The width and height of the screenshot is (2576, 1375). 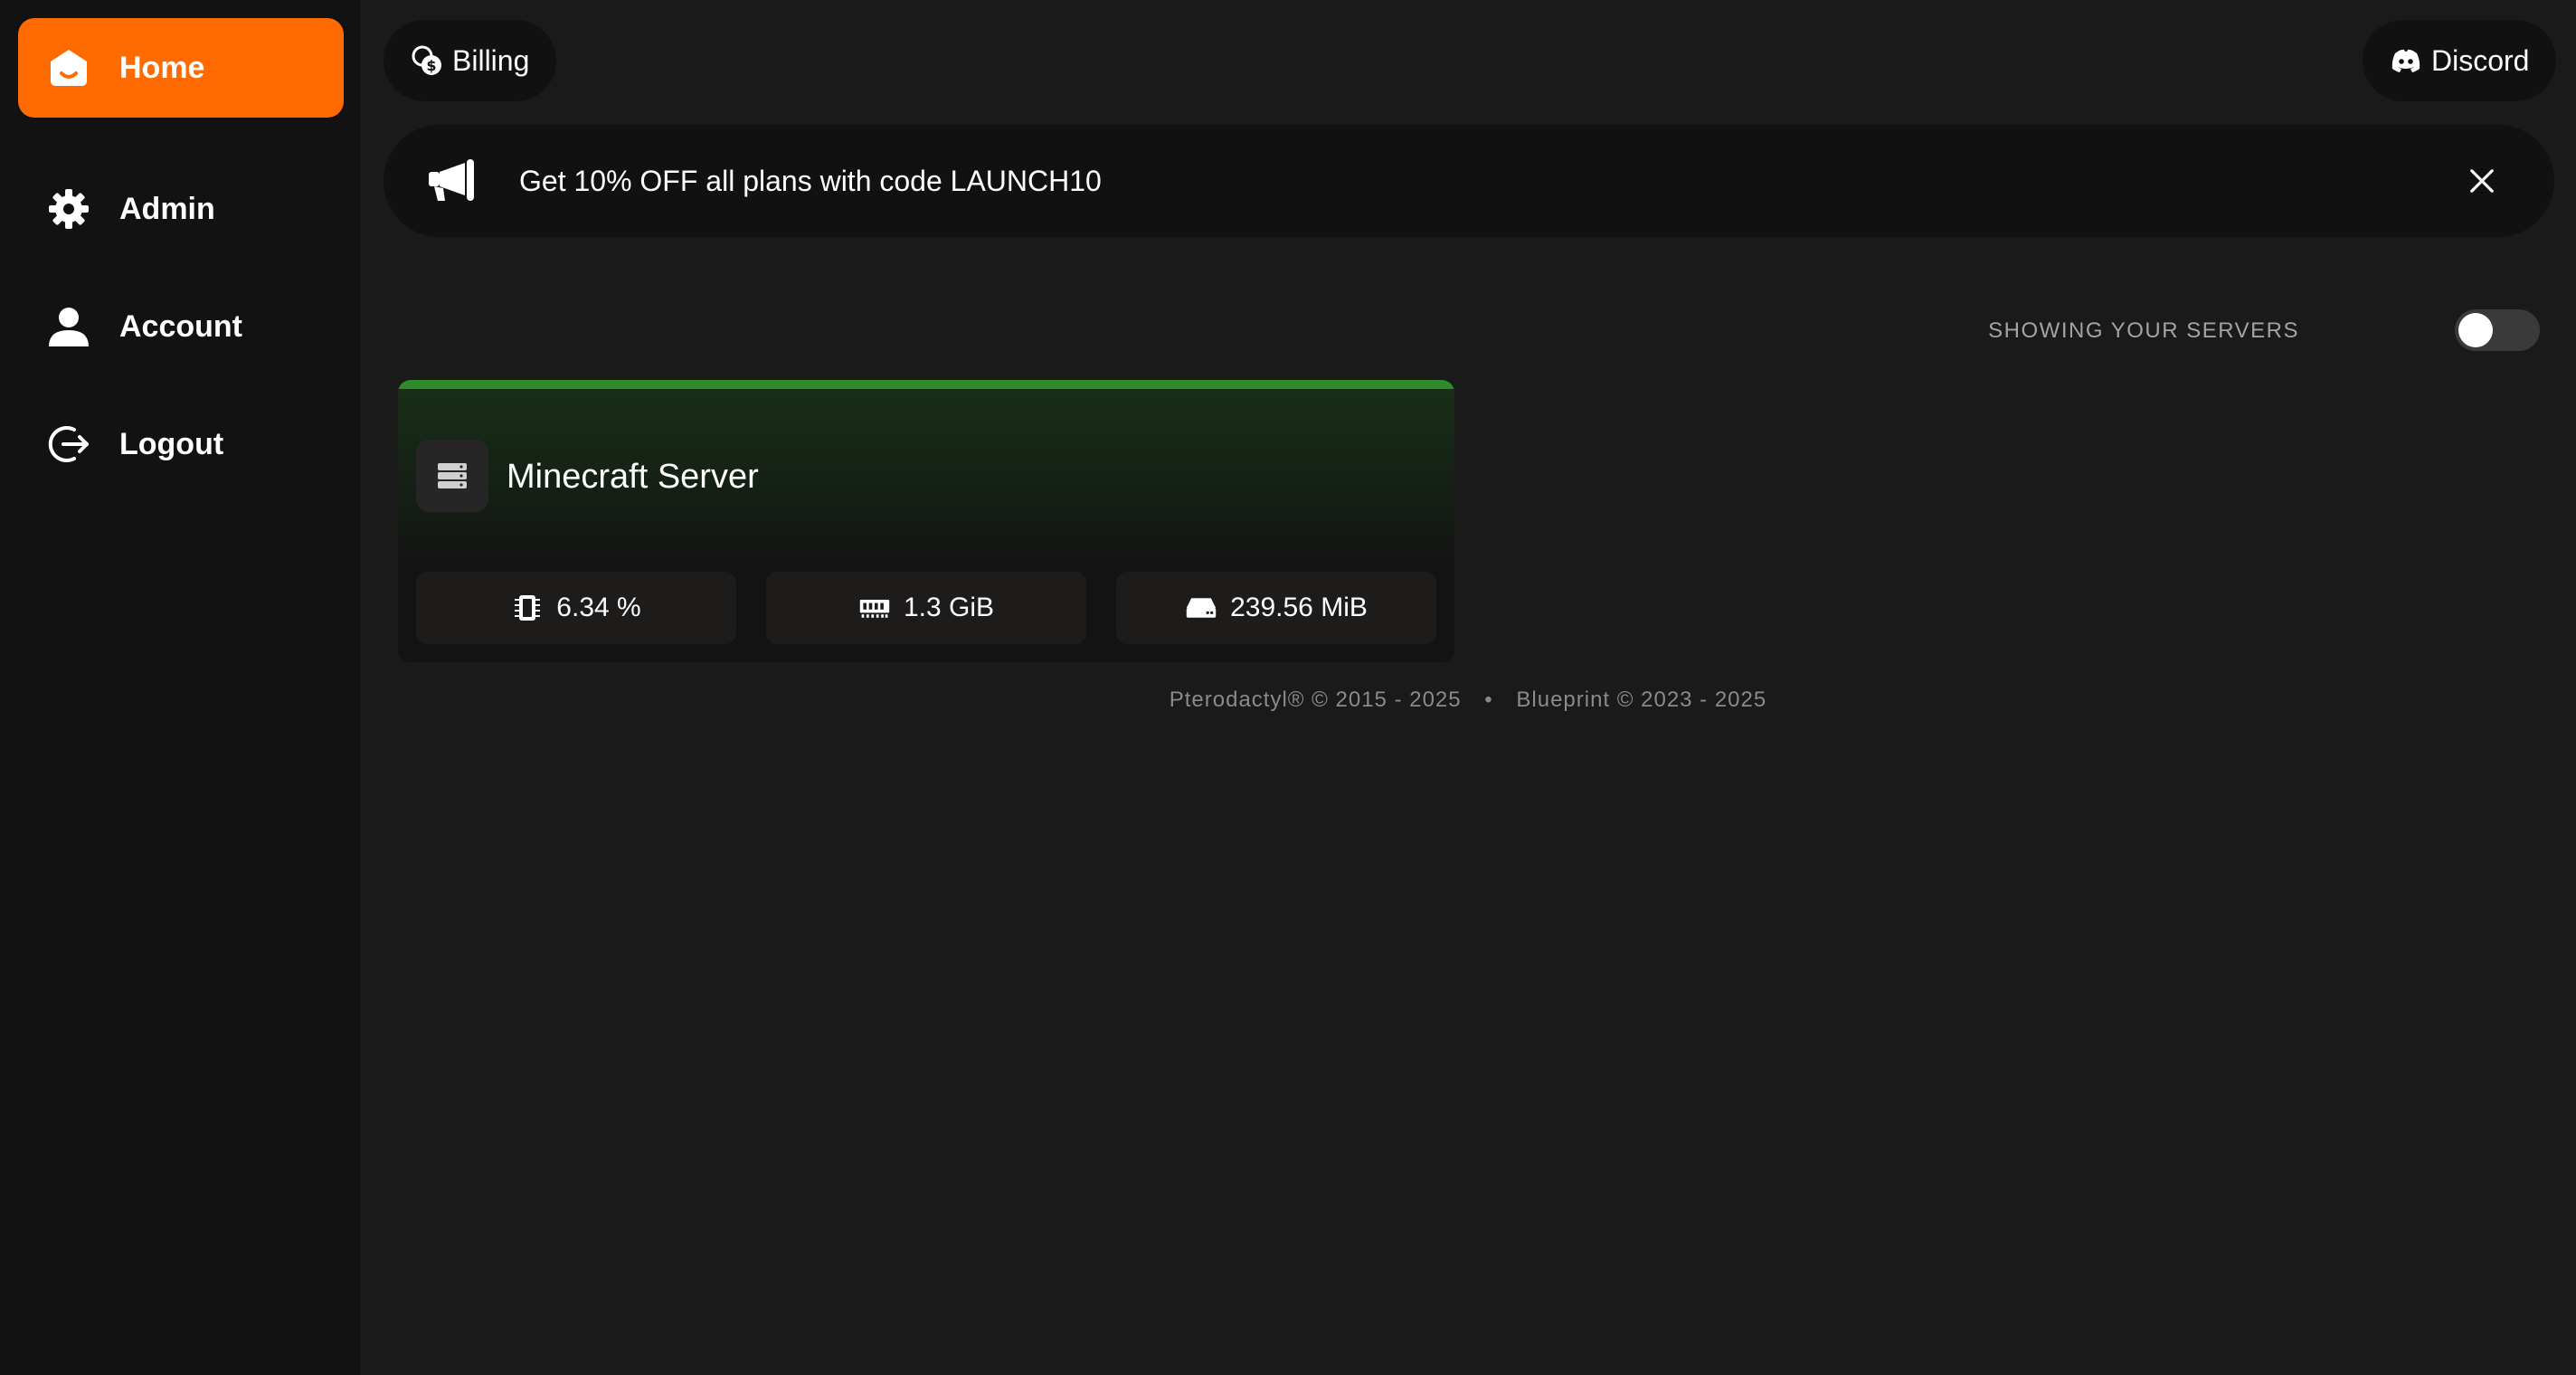 I want to click on show-all-servers-toggle, so click(x=2498, y=330).